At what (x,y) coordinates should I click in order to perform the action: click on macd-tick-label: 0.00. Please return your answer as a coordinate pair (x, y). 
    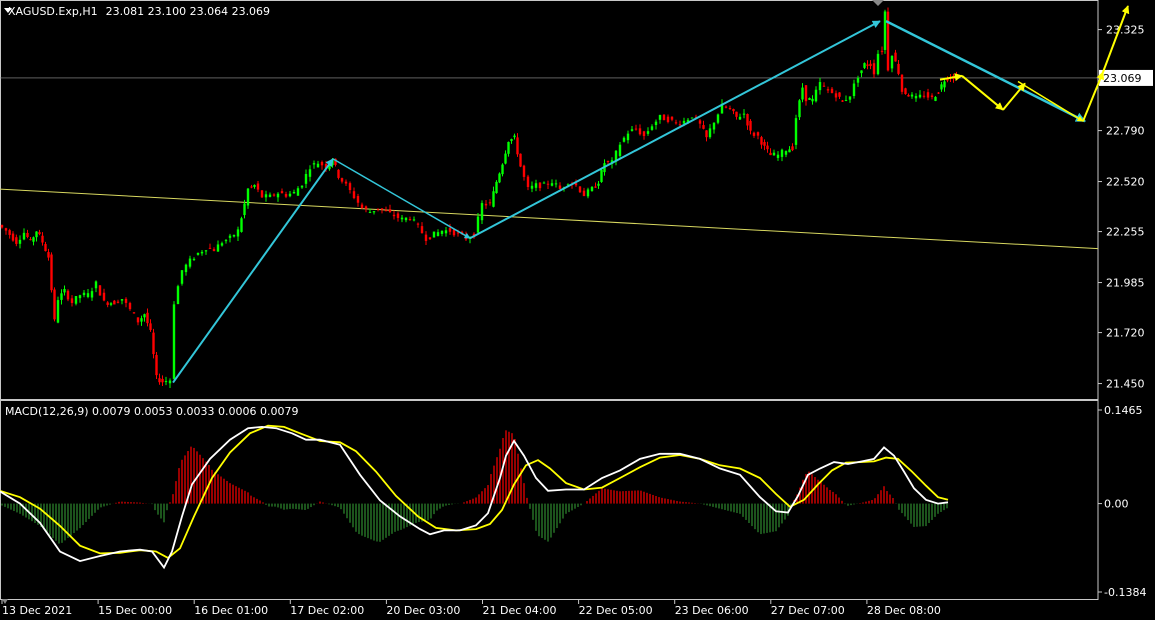
    Looking at the image, I should click on (1116, 504).